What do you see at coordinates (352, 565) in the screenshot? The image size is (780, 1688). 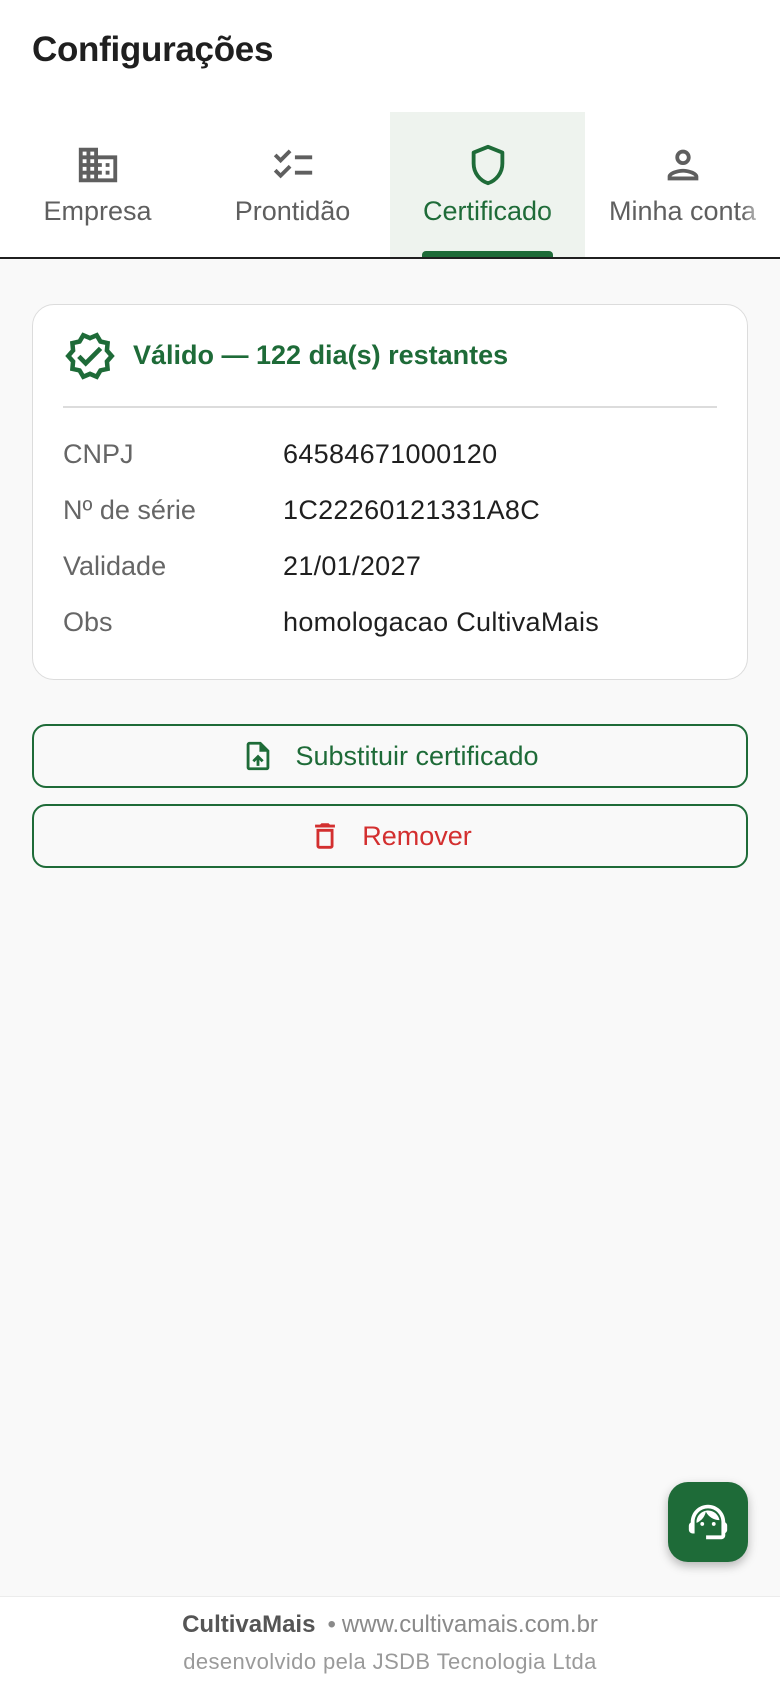 I see `detail-value: 21/01/2027` at bounding box center [352, 565].